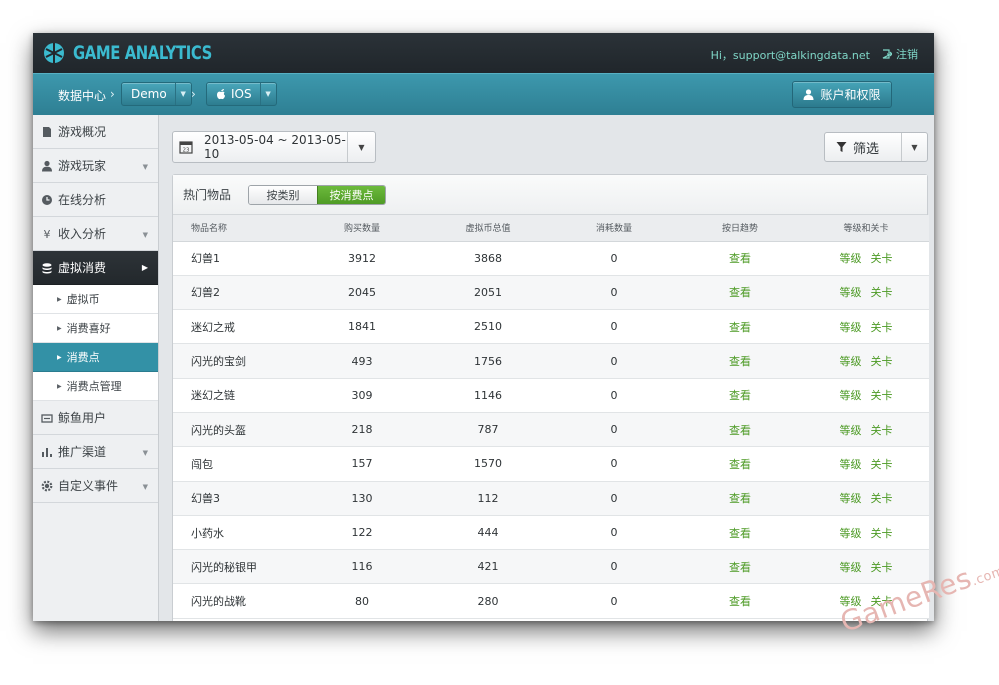 The height and width of the screenshot is (685, 999). I want to click on purchase-count-cell: 3912, so click(362, 258).